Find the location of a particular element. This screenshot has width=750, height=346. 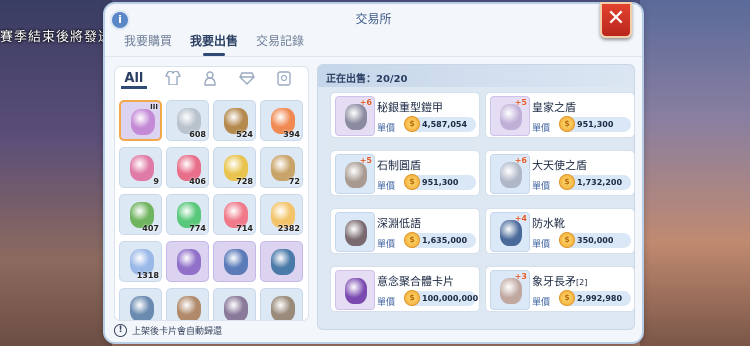

listing-item: +6 秘銀重型鎧甲單價 $4,587,054 is located at coordinates (405, 115).